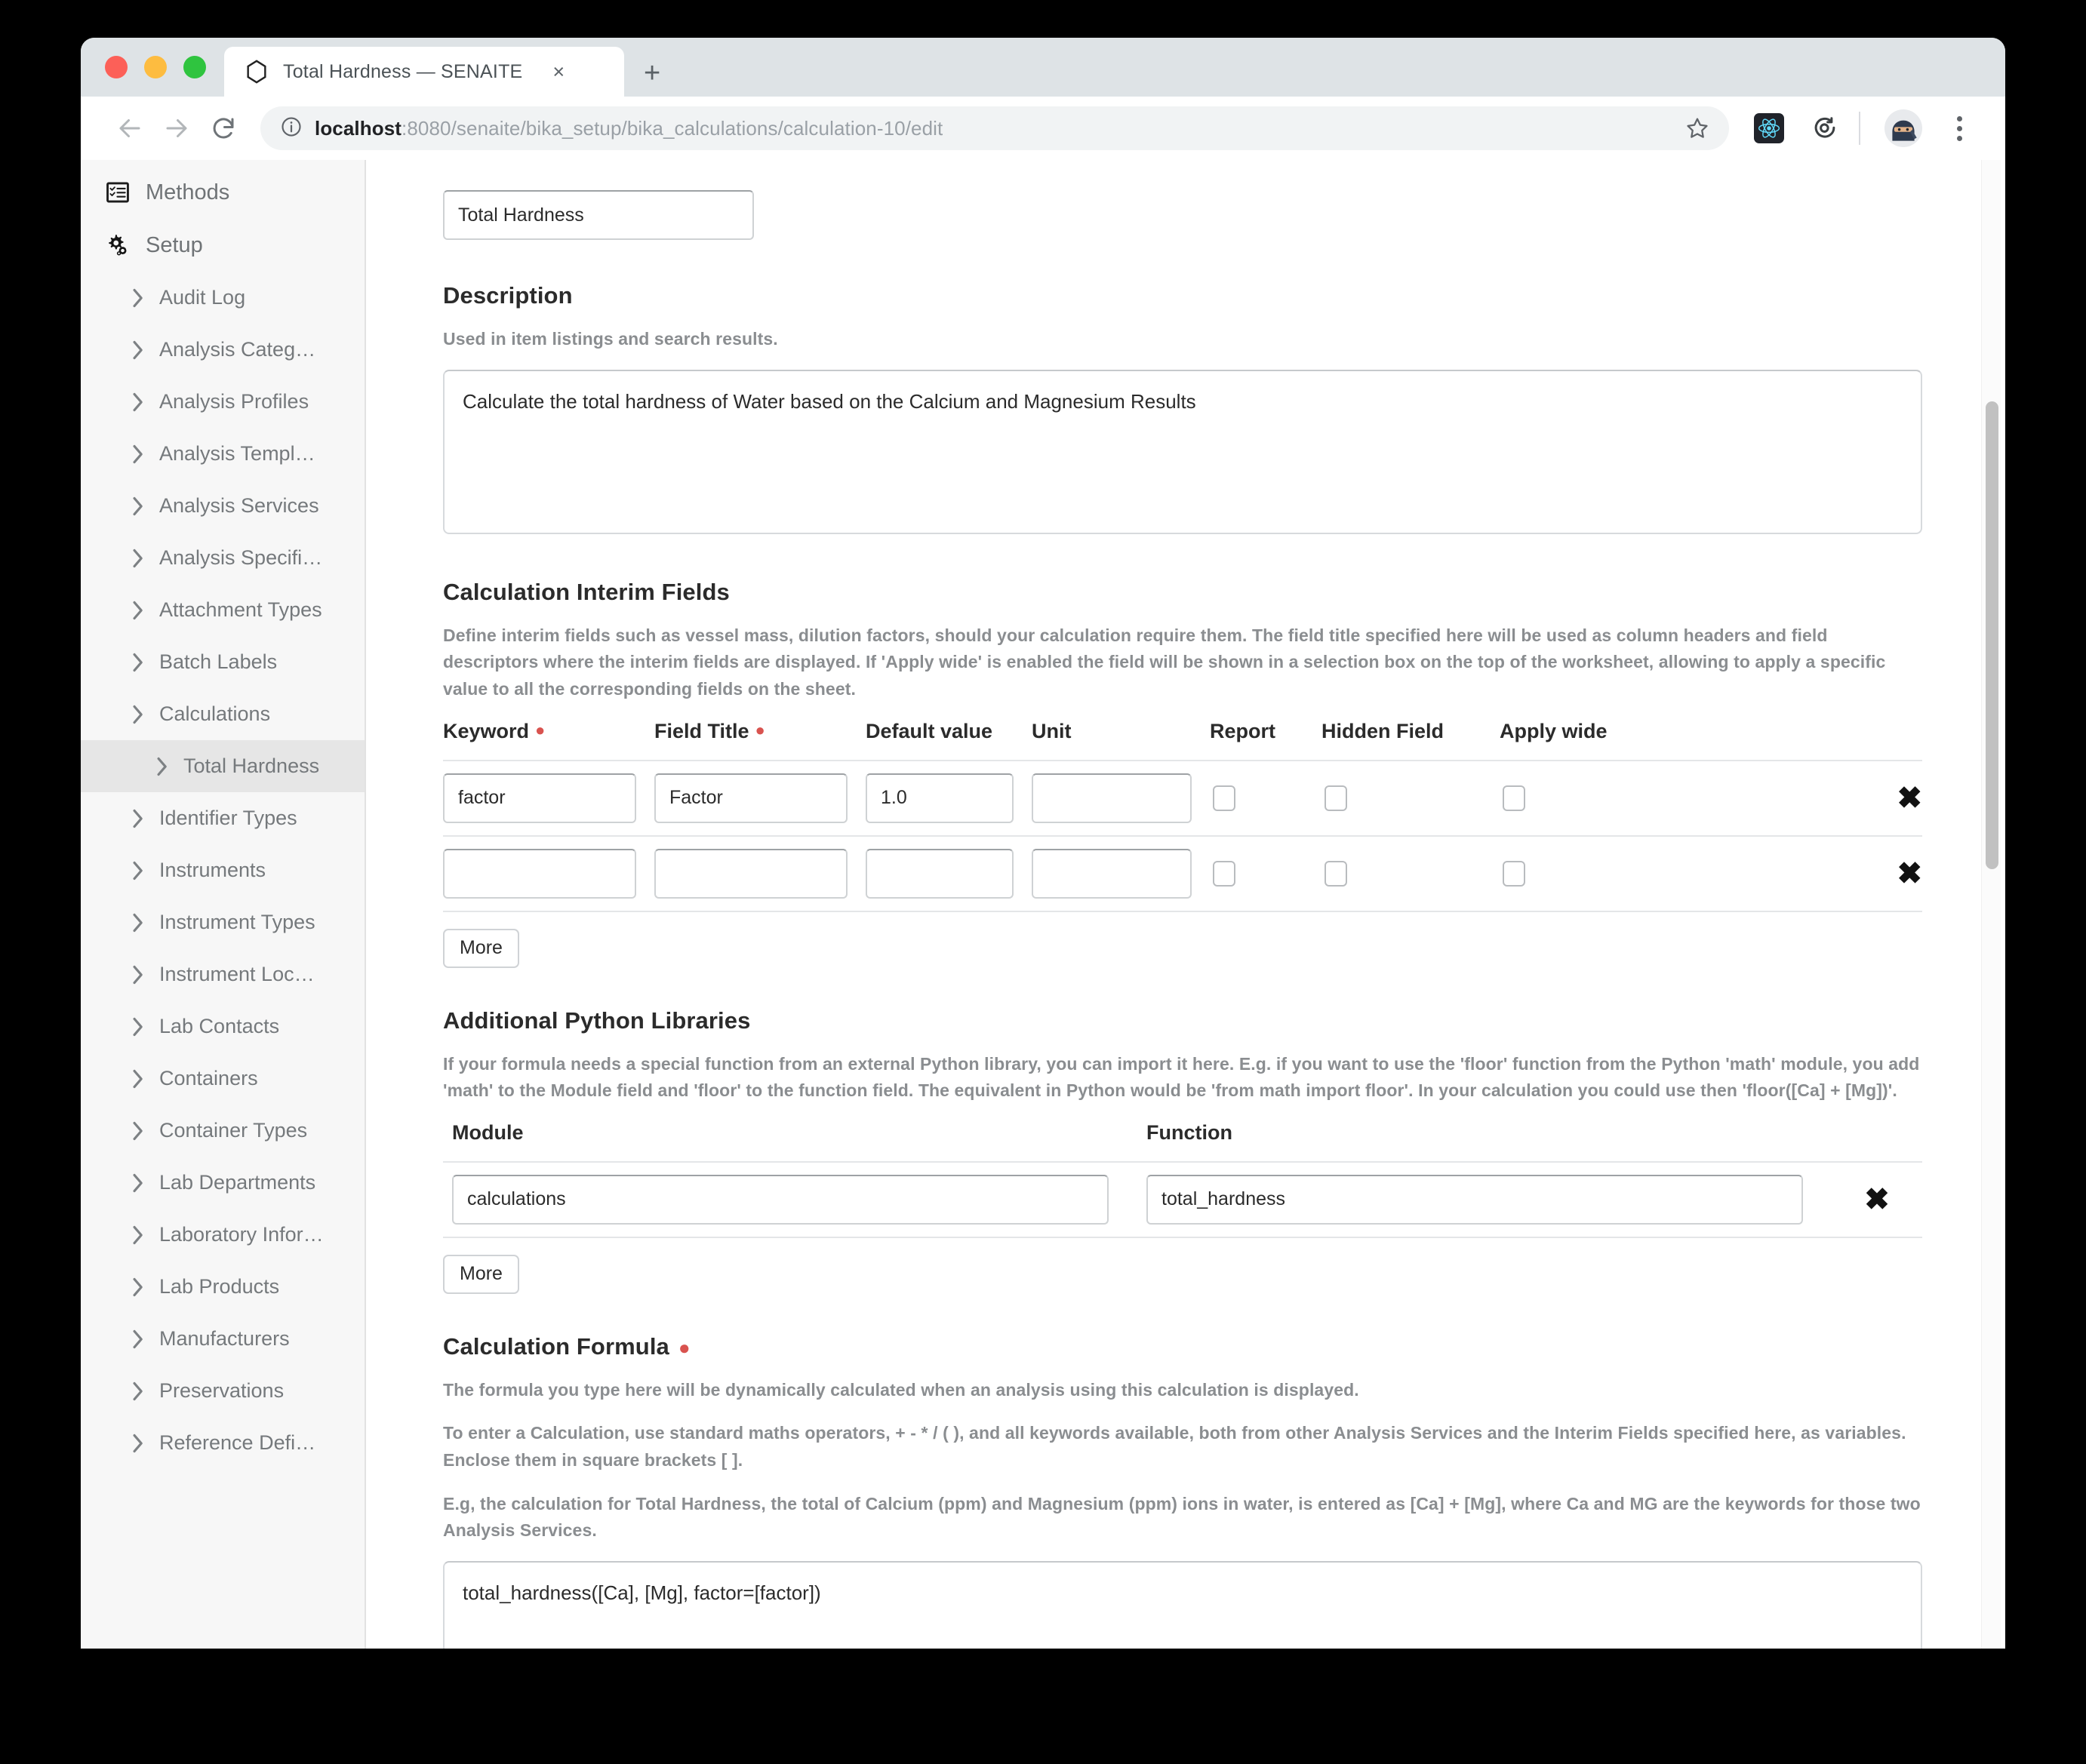 The image size is (2086, 1764). Describe the element at coordinates (1697, 128) in the screenshot. I see `bookmark-star-icon` at that location.